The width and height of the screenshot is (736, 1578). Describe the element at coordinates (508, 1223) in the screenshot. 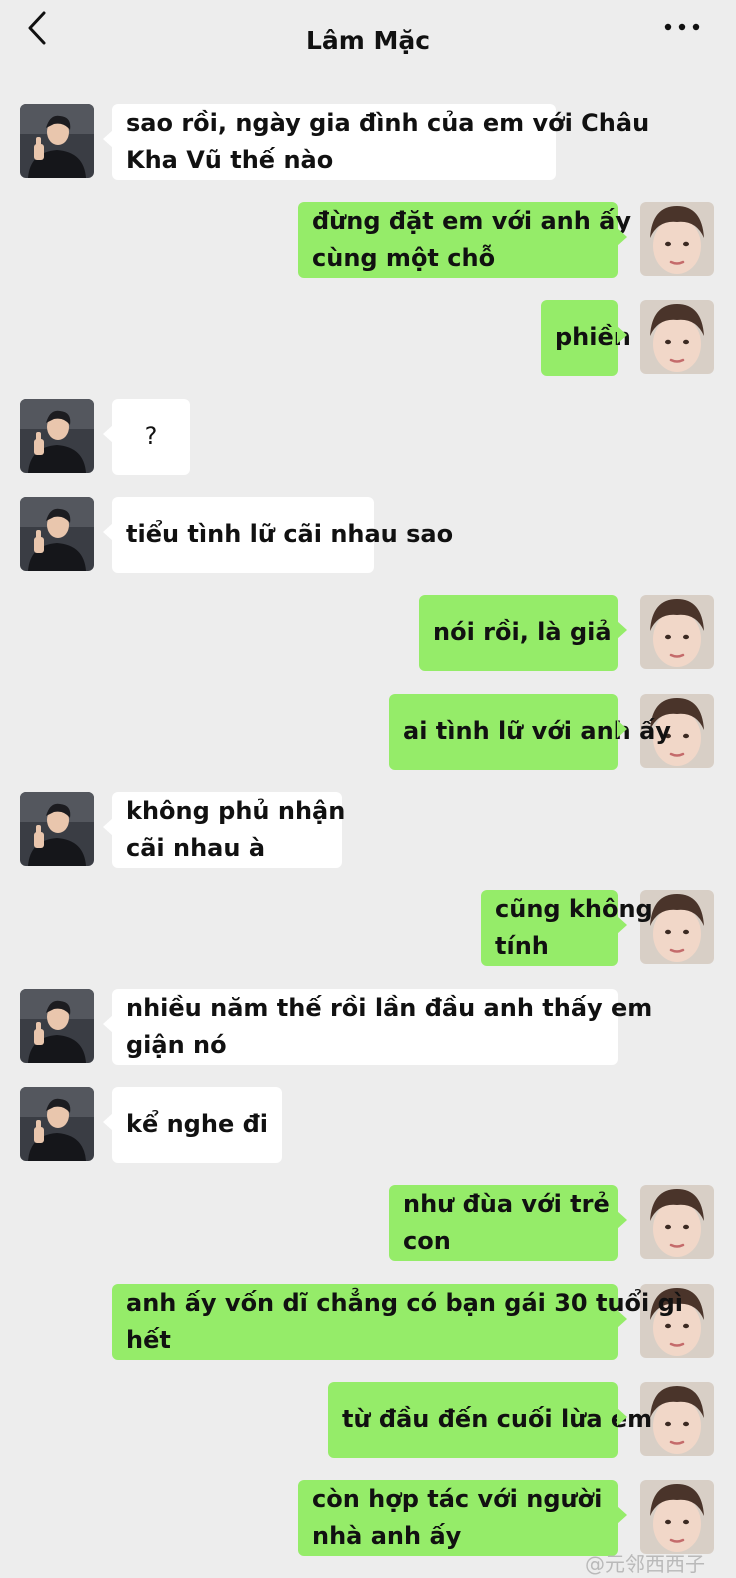

I see `message-bubble: như đùa với trẻ con` at that location.